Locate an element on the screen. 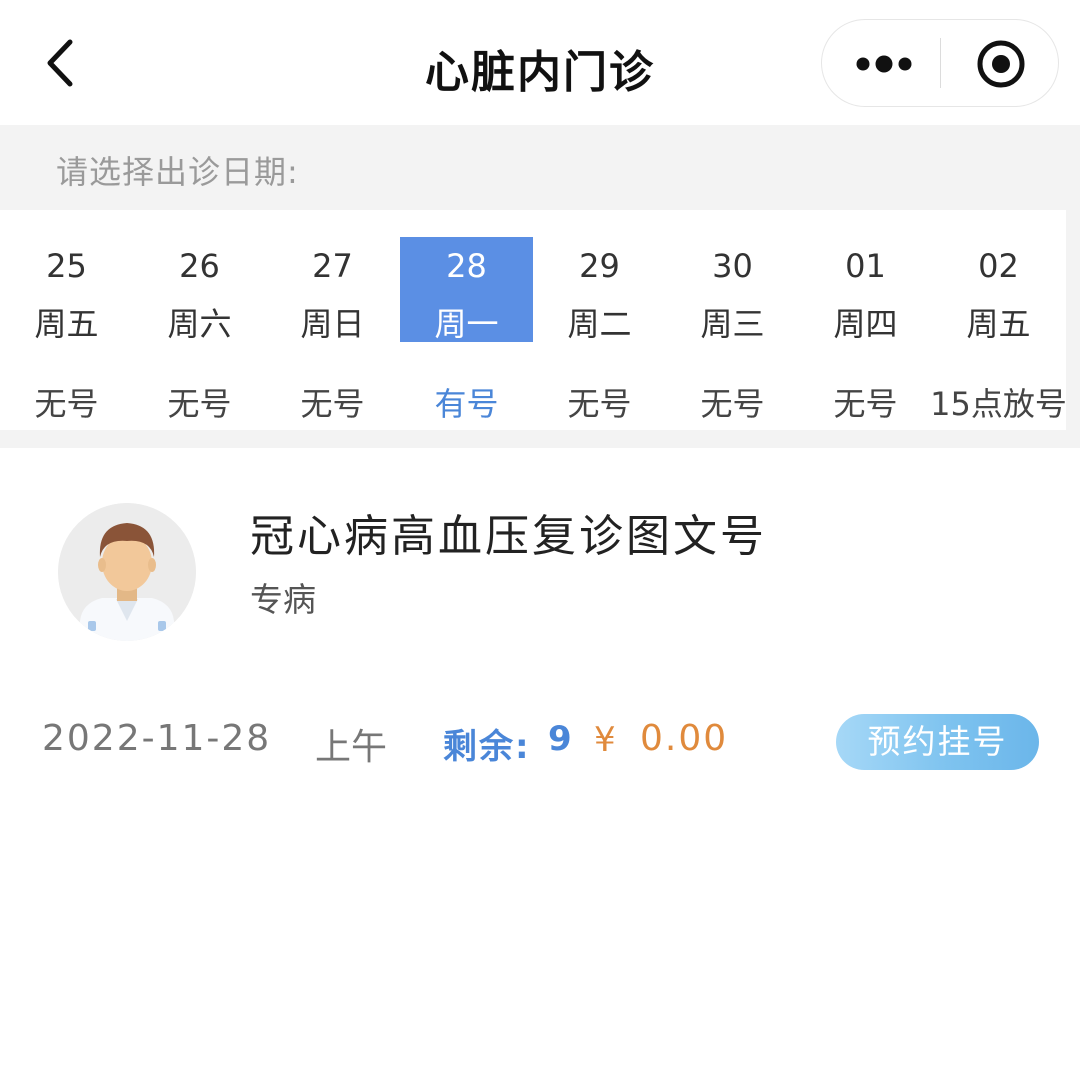 The width and height of the screenshot is (1080, 1080). date-number: 25 is located at coordinates (66, 266).